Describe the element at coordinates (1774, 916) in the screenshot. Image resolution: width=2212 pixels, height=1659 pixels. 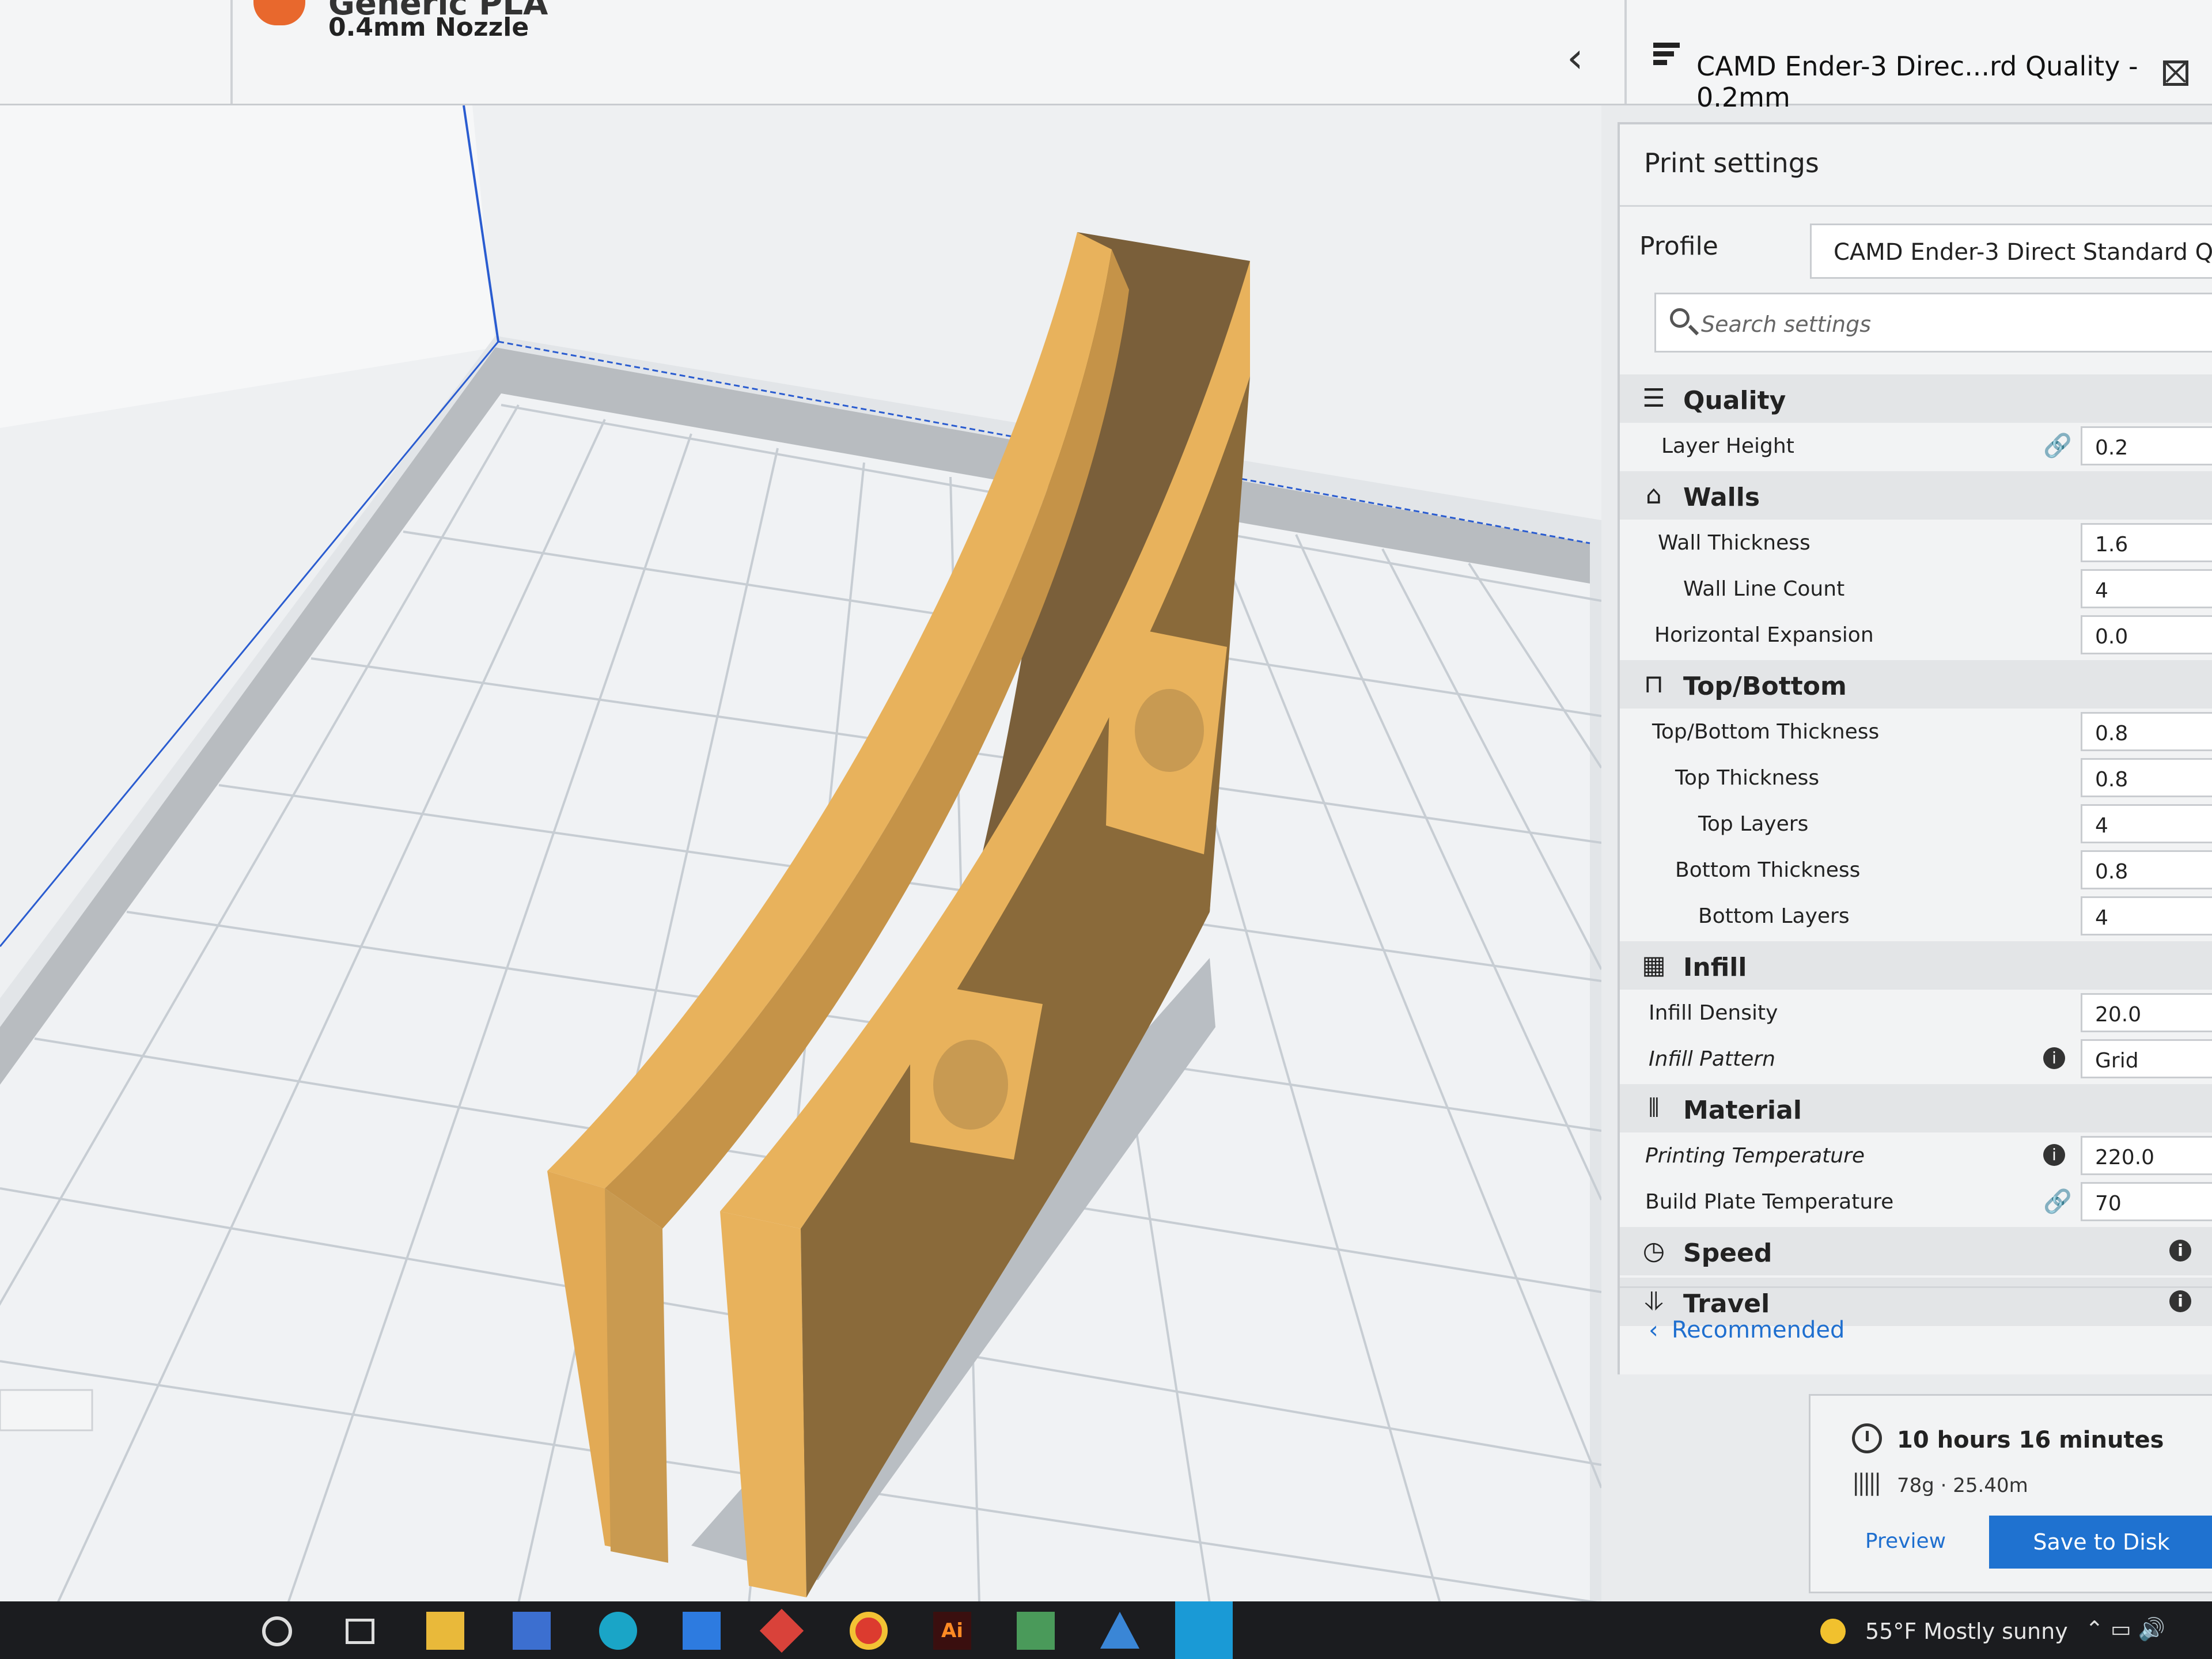
I see `setting-label: Bottom Layers` at that location.